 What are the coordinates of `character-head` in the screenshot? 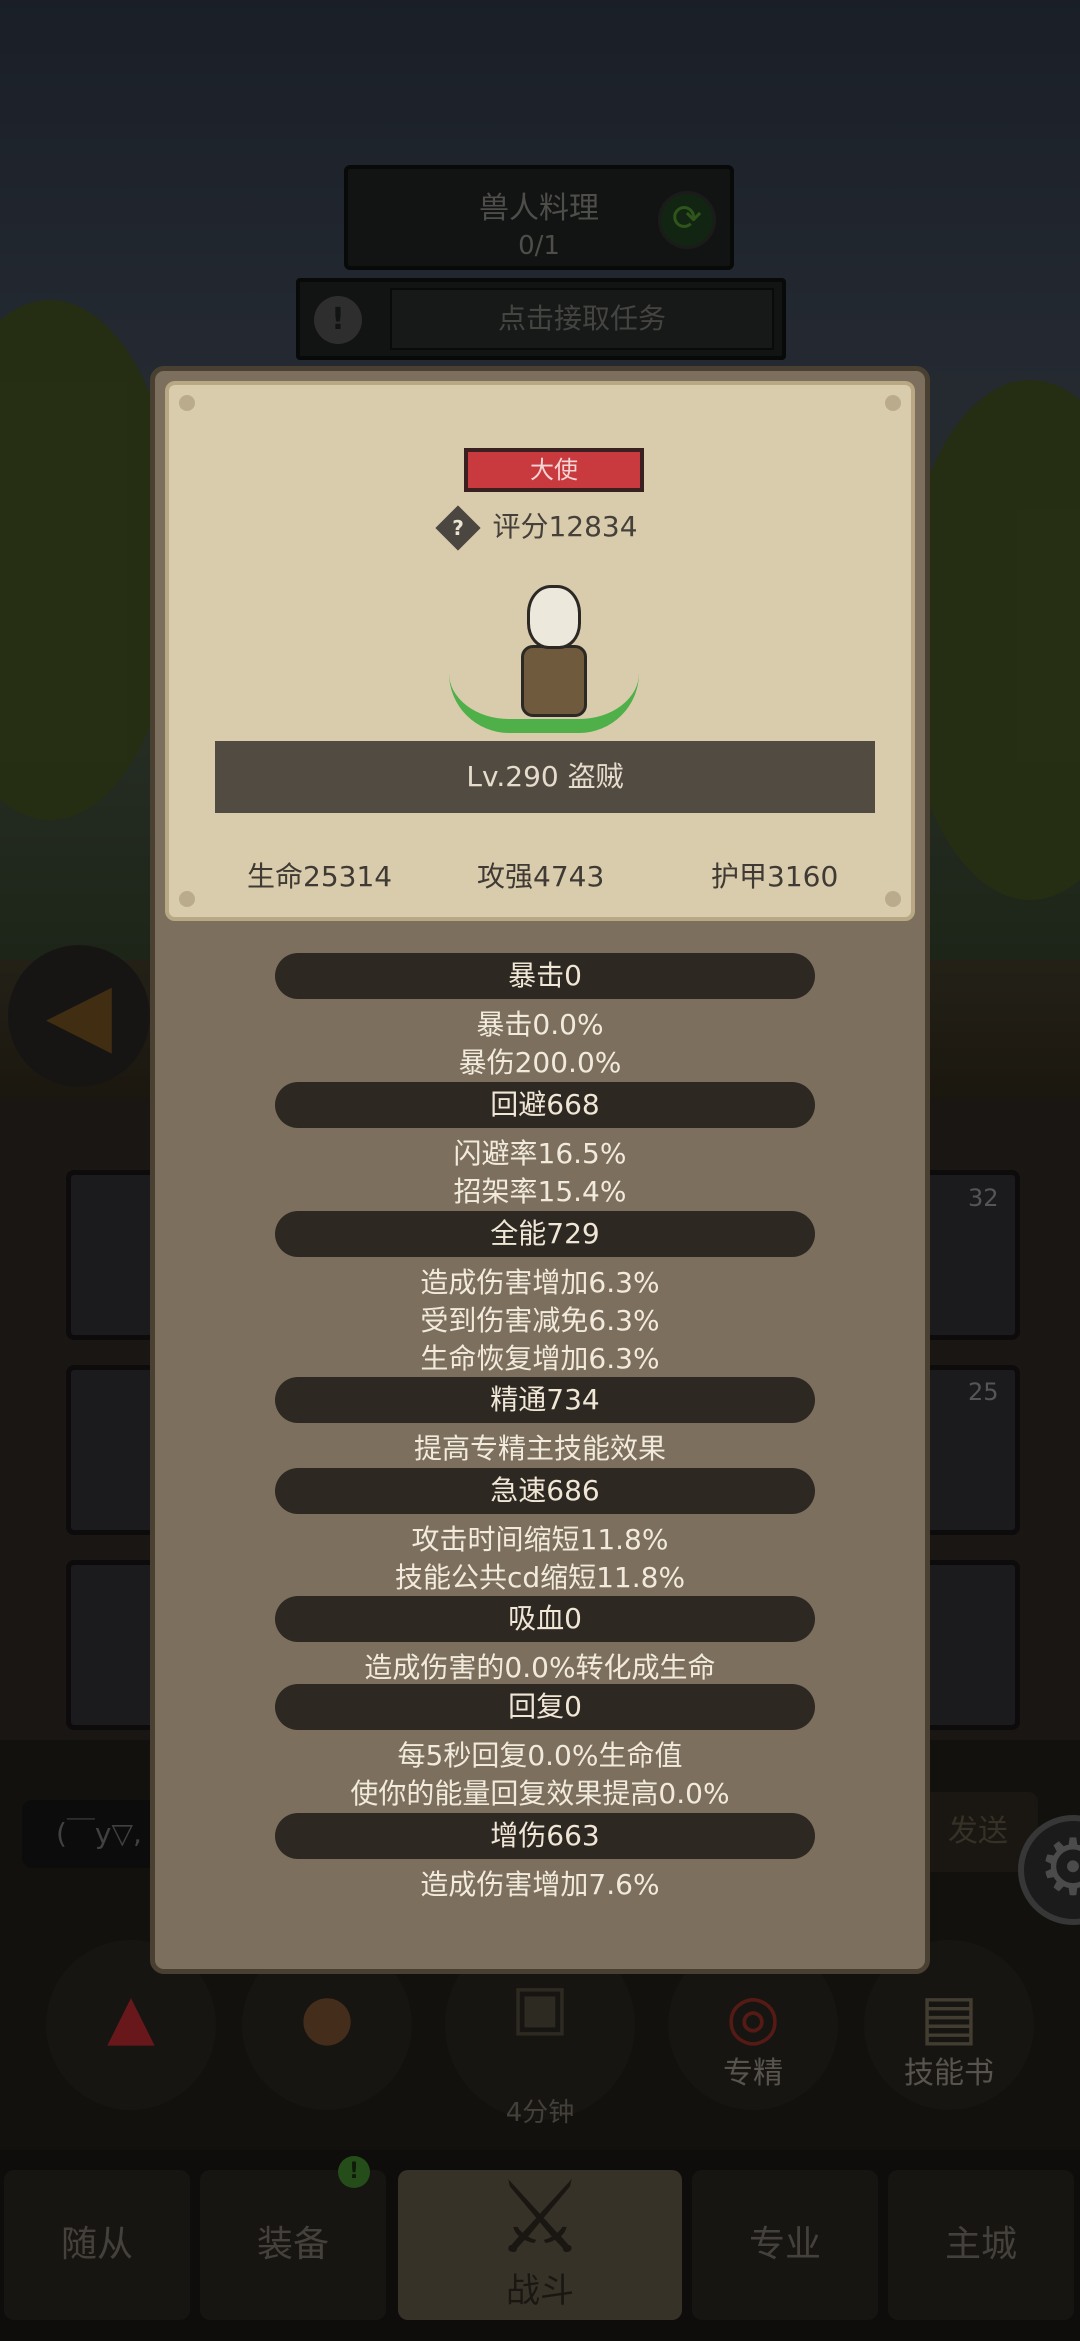 It's located at (554, 617).